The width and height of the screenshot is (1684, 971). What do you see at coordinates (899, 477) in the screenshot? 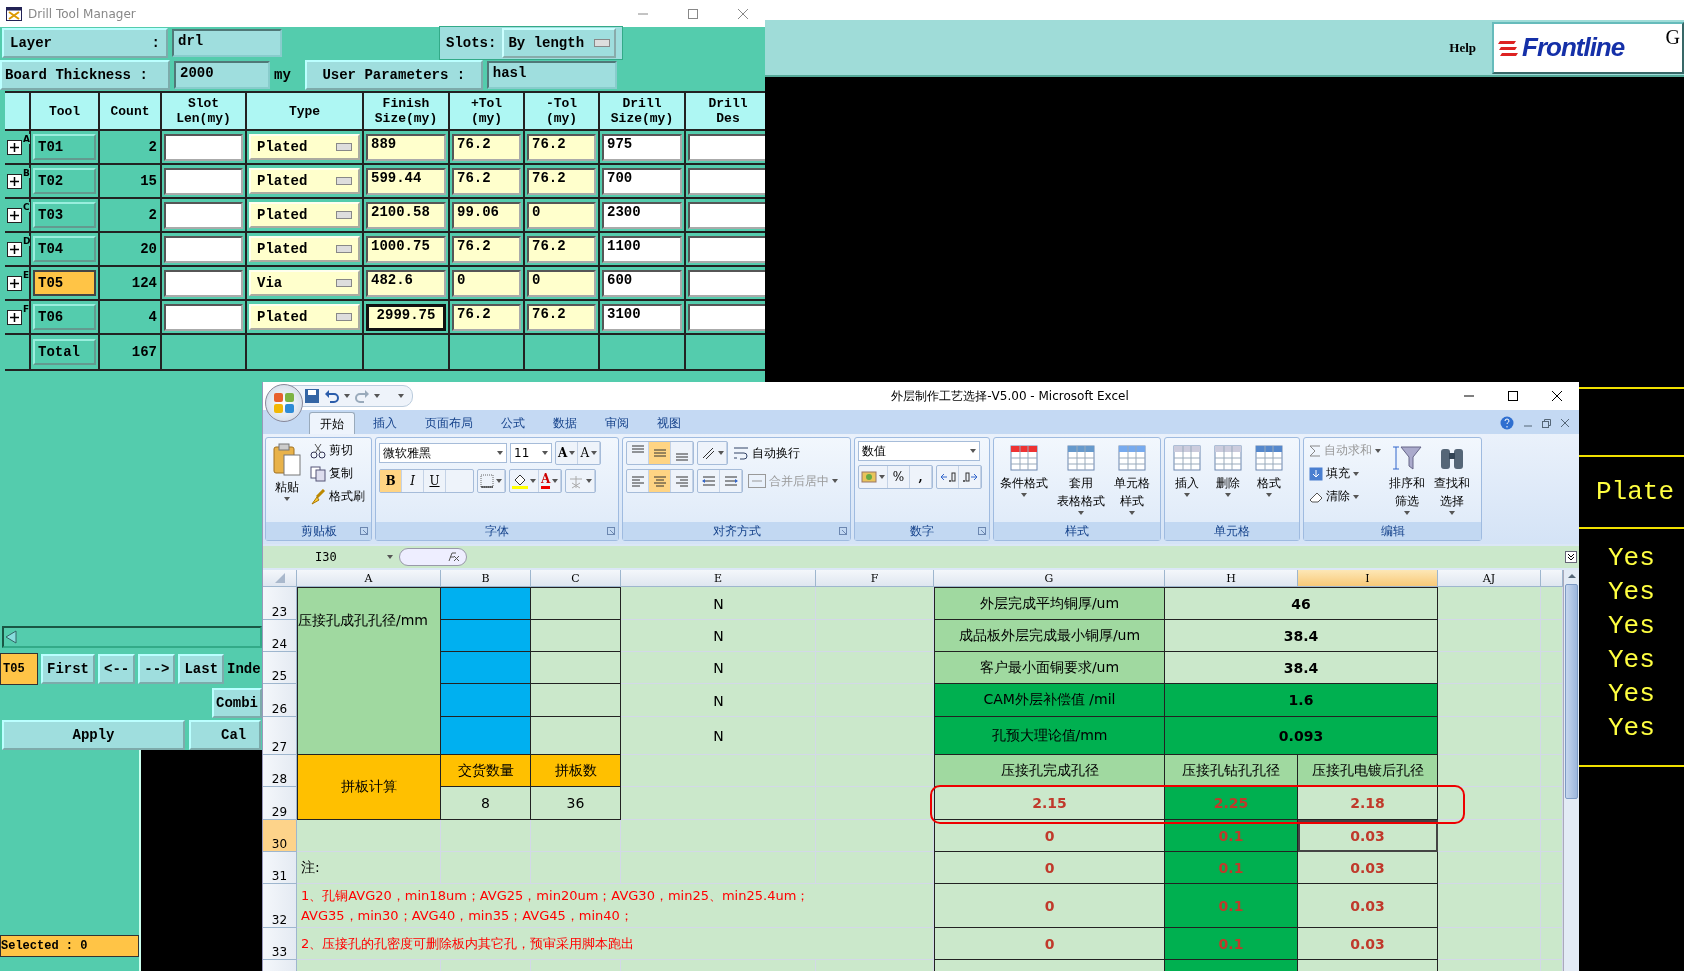
I see `percent-button: %` at bounding box center [899, 477].